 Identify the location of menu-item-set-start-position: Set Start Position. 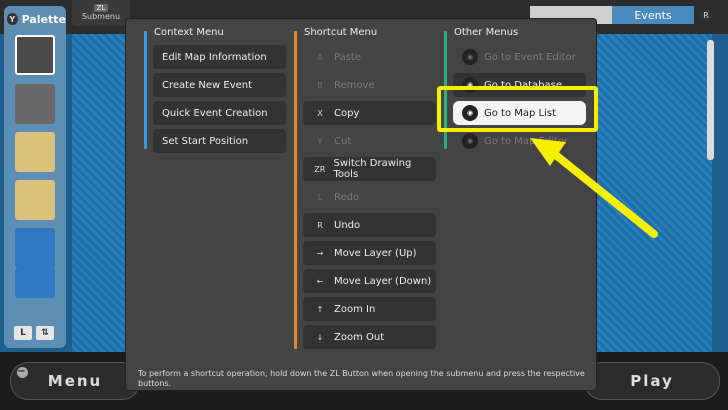
(219, 141).